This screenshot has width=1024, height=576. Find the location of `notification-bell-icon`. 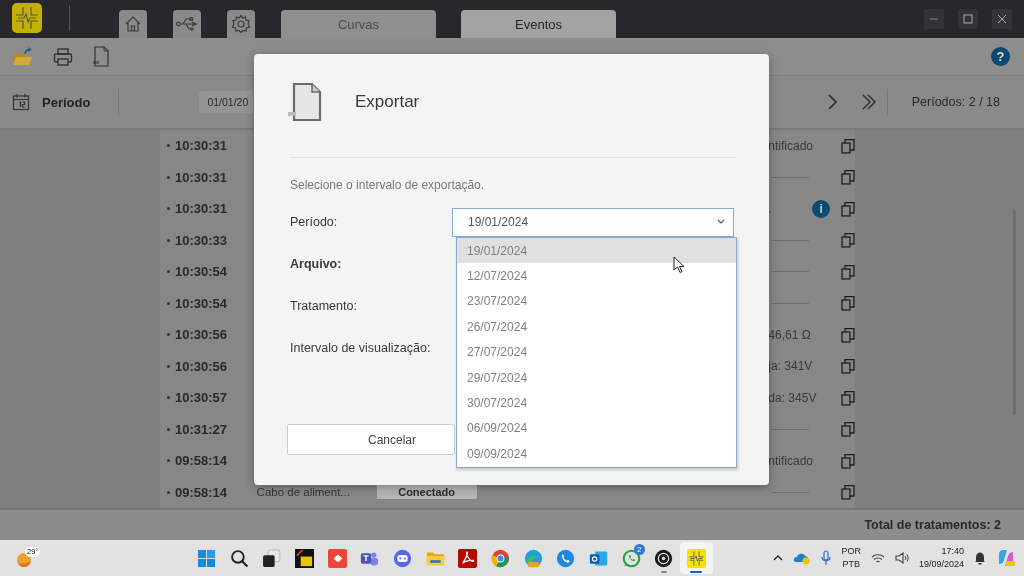

notification-bell-icon is located at coordinates (980, 558).